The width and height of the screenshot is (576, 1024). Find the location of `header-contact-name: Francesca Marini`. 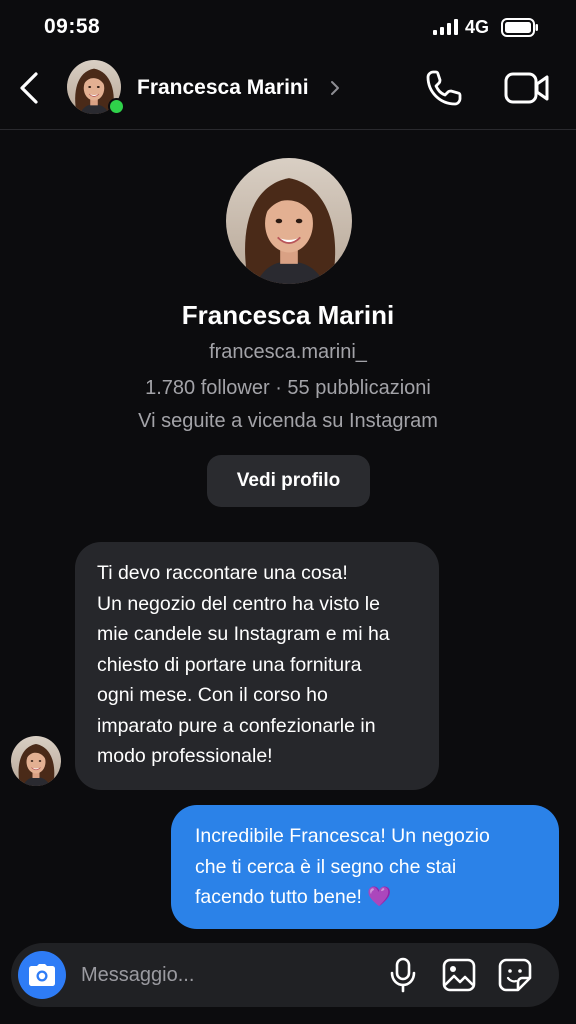

header-contact-name: Francesca Marini is located at coordinates (223, 88).